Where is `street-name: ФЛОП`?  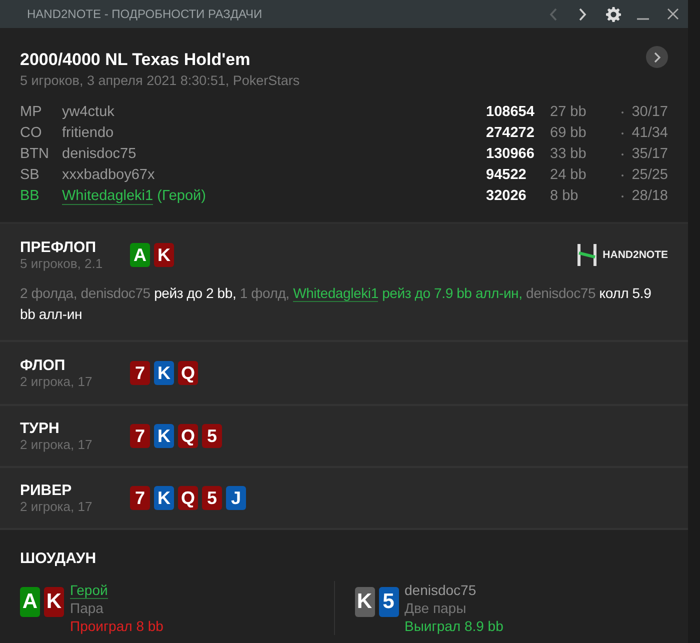
street-name: ФЛОП is located at coordinates (43, 365).